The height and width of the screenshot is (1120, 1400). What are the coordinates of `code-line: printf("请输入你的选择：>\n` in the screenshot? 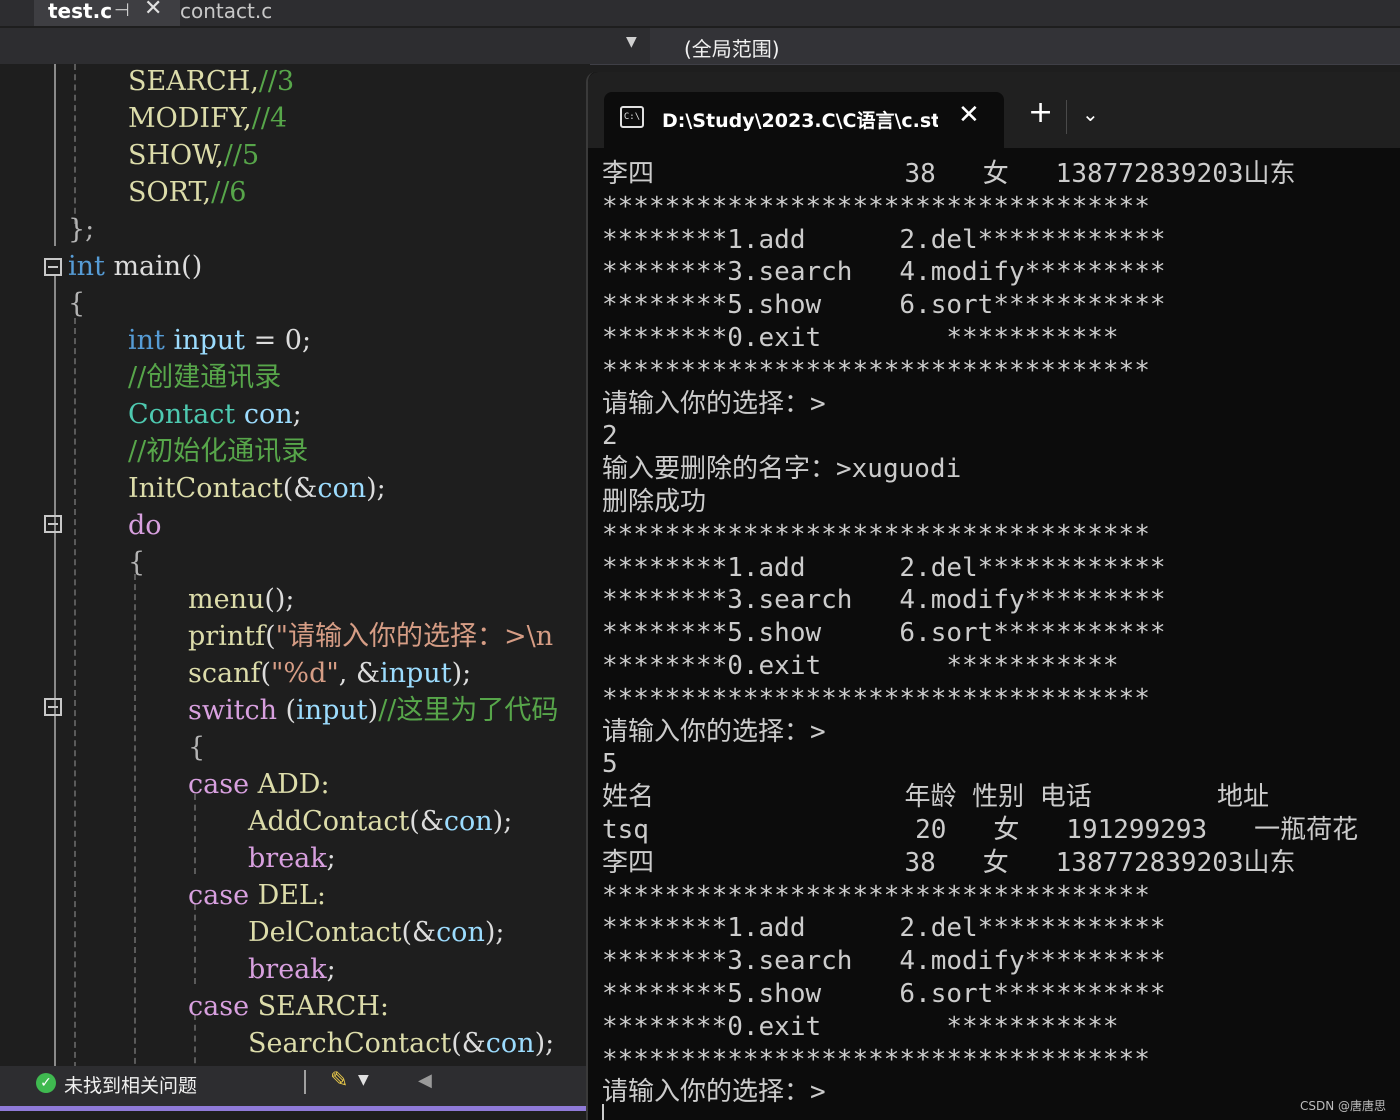 It's located at (370, 637).